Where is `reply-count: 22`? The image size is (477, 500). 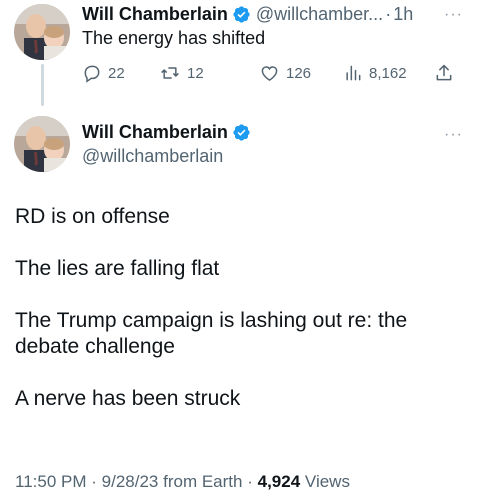 reply-count: 22 is located at coordinates (116, 73).